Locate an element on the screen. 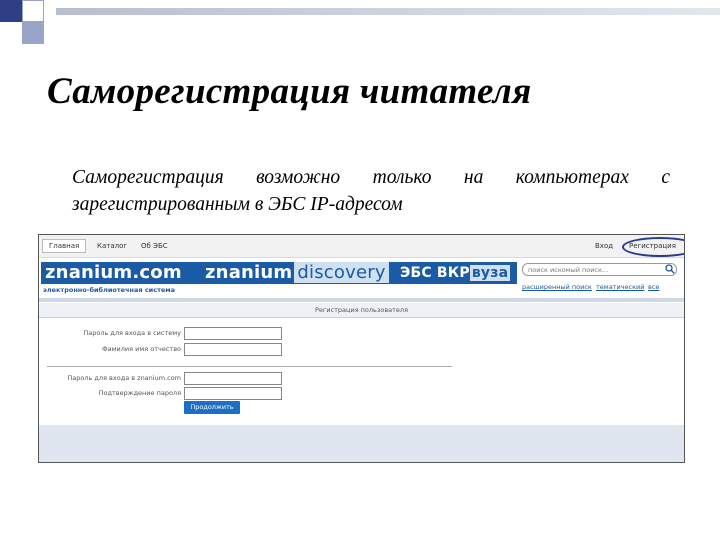 The height and width of the screenshot is (540, 720). field3-label: Пароль для входа в znanium.com is located at coordinates (124, 378).